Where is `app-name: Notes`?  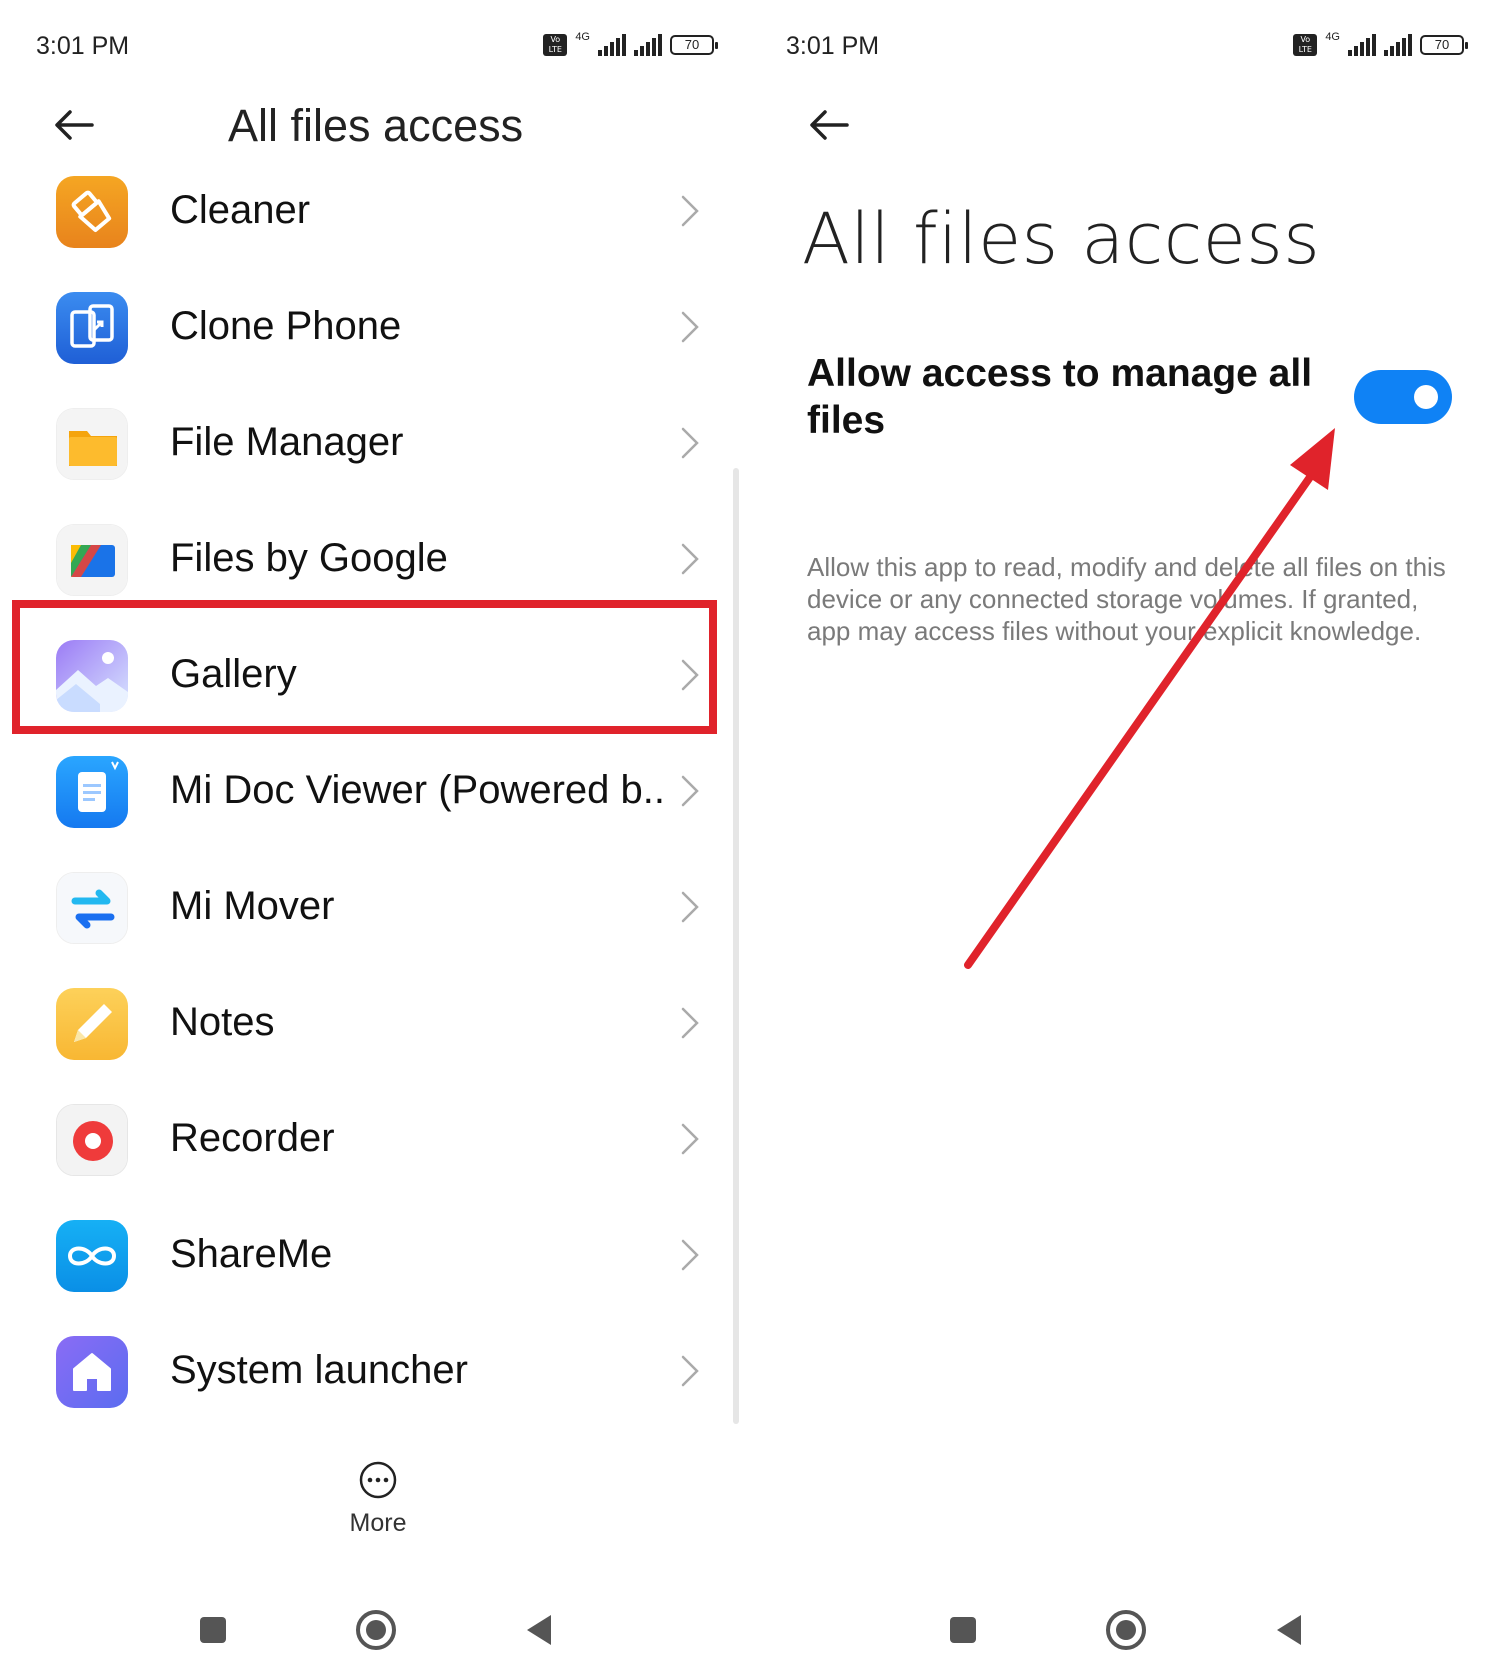 app-name: Notes is located at coordinates (222, 1022).